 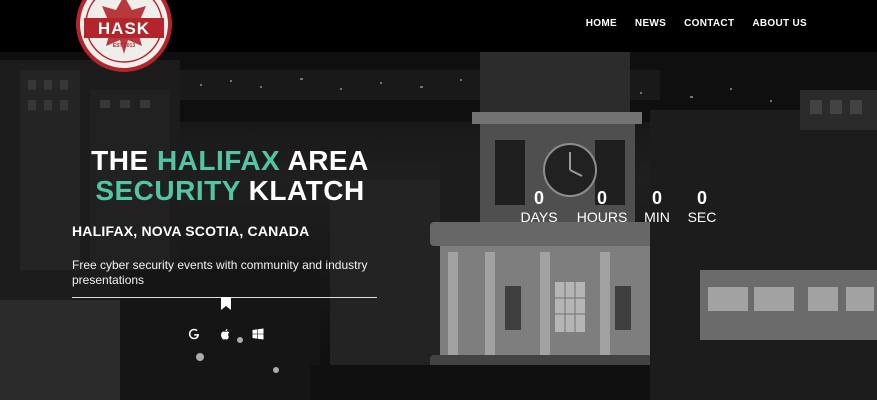 I want to click on nav-about-us: ABOUT US, so click(x=779, y=23).